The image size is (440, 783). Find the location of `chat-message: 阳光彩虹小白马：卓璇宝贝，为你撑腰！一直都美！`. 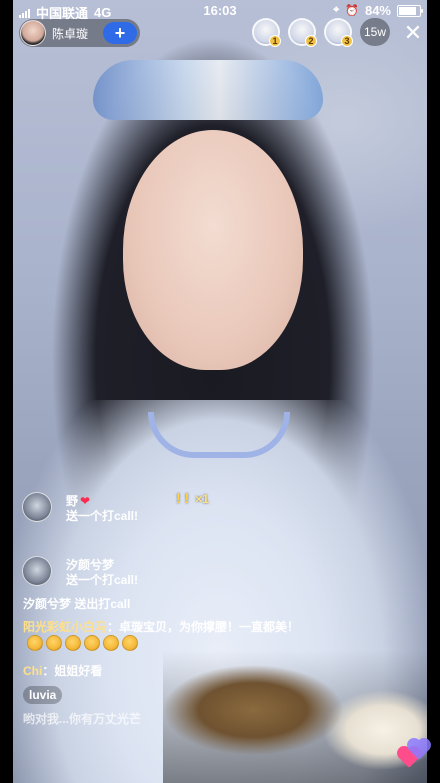

chat-message: 阳光彩虹小白马：卓璇宝贝，为你撑腰！一直都美！ is located at coordinates (173, 637).